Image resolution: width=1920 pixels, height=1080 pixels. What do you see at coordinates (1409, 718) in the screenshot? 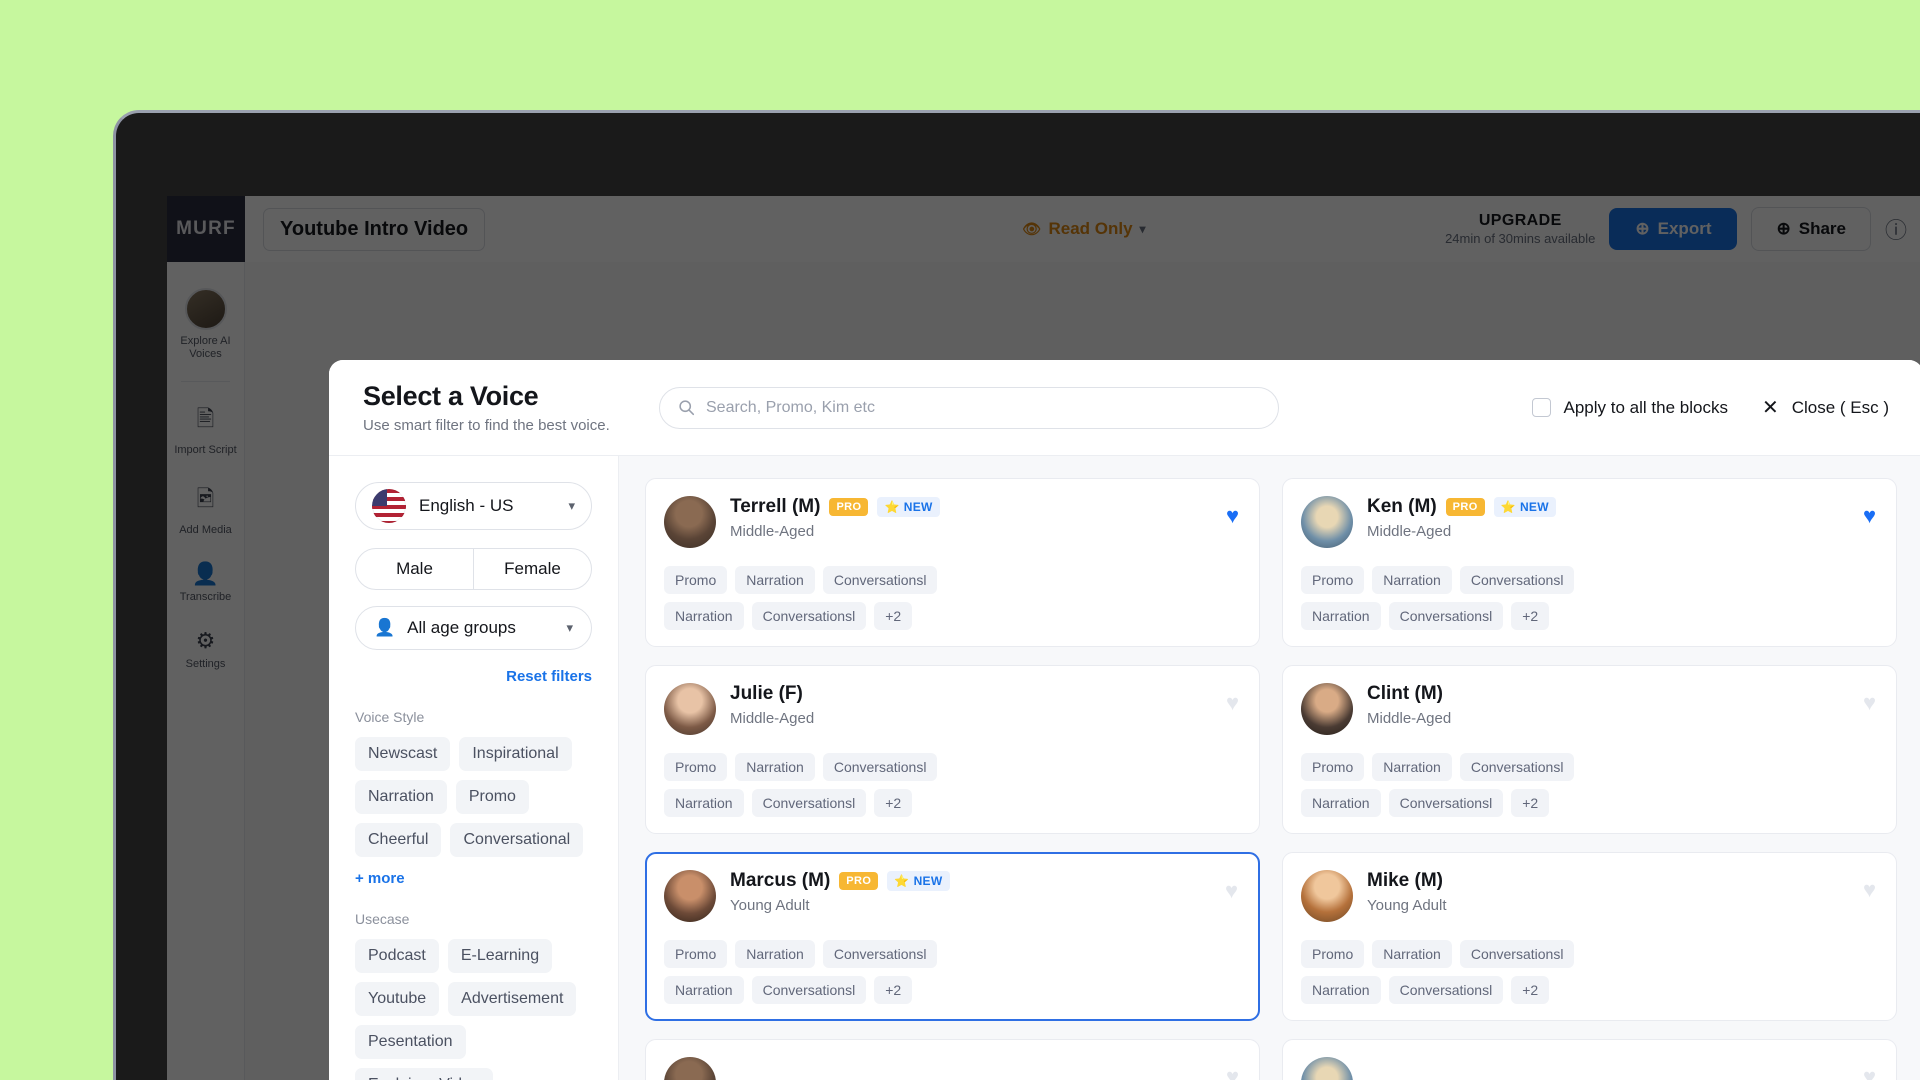
I see `voice-age-group: Middle-Aged` at bounding box center [1409, 718].